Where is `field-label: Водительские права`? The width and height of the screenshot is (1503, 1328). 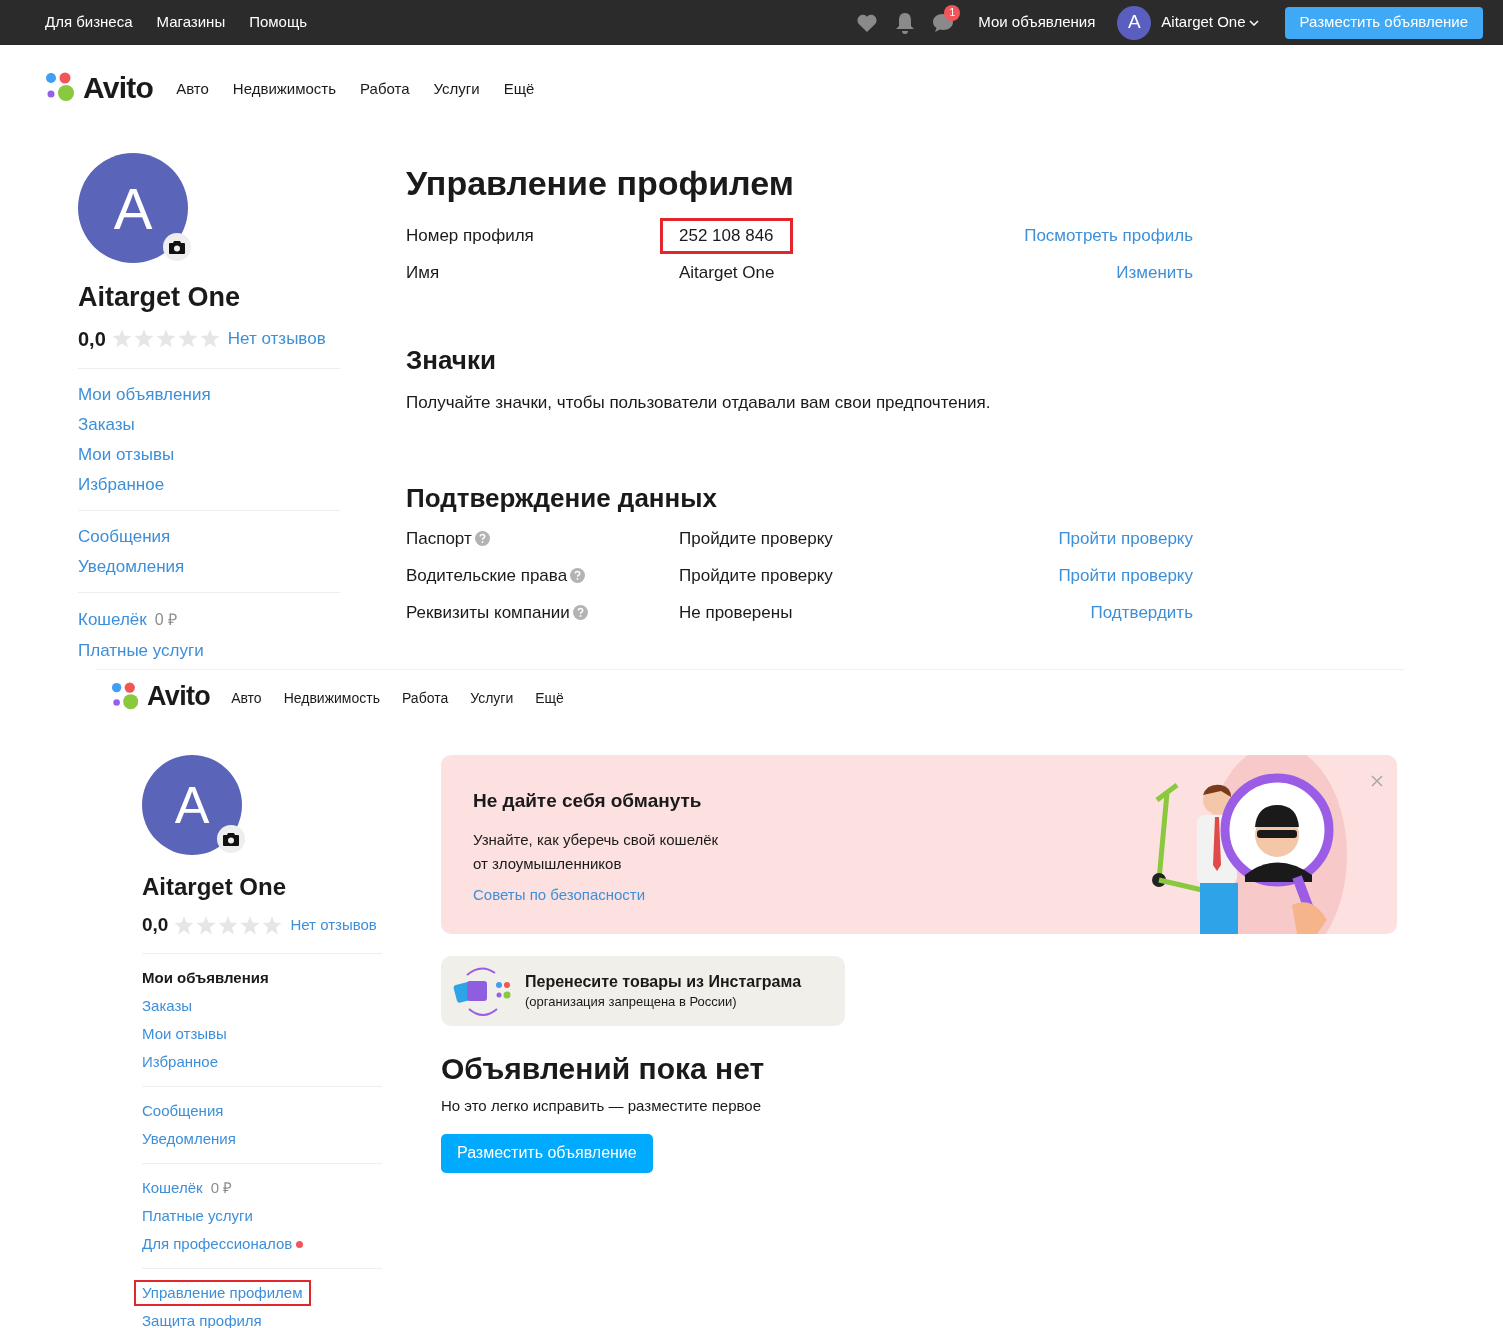
field-label: Водительские права is located at coordinates (487, 575).